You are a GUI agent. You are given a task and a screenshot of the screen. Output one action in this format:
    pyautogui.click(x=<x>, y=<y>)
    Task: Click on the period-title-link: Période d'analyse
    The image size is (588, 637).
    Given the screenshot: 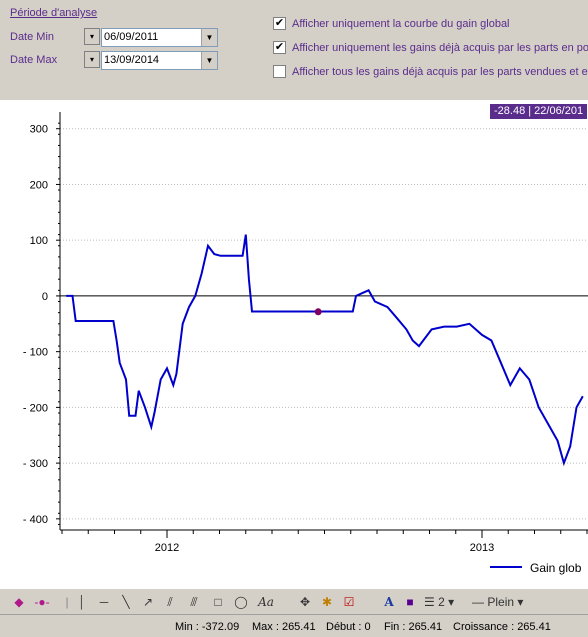 What is the action you would take?
    pyautogui.click(x=53, y=13)
    